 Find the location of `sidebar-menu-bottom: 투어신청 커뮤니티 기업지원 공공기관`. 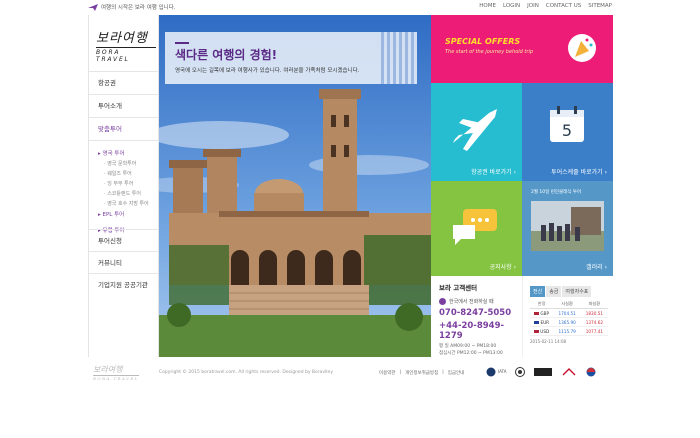

sidebar-menu-bottom: 투어신청 커뮤니티 기업지원 공공기관 is located at coordinates (124, 262).